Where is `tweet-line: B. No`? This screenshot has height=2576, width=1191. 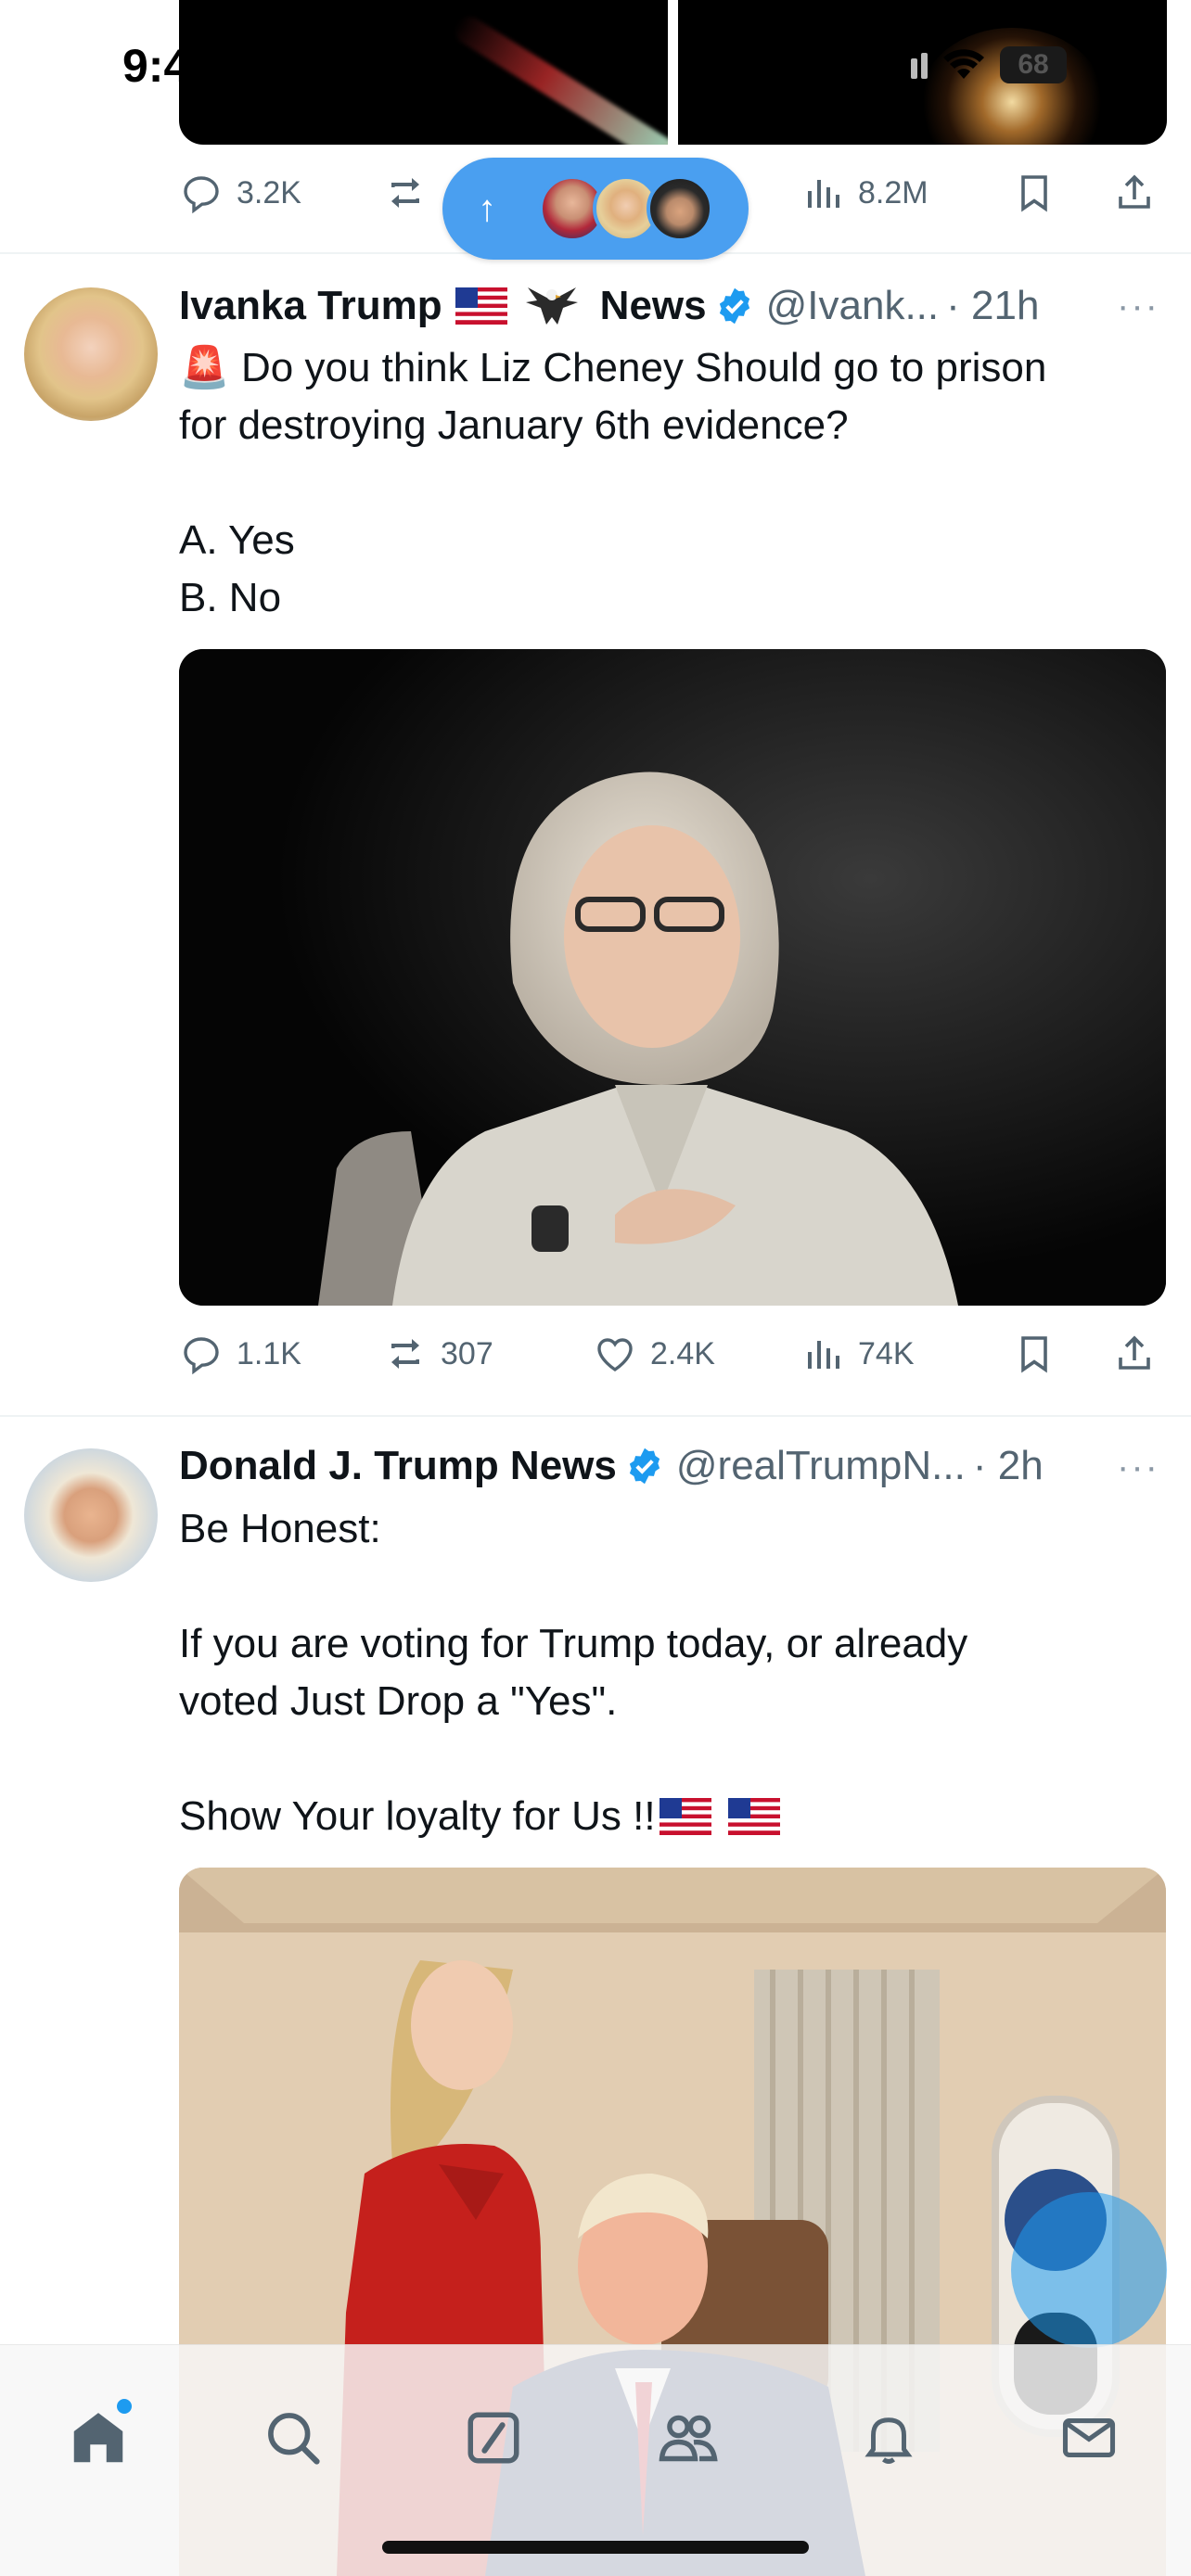
tweet-line: B. No is located at coordinates (230, 598).